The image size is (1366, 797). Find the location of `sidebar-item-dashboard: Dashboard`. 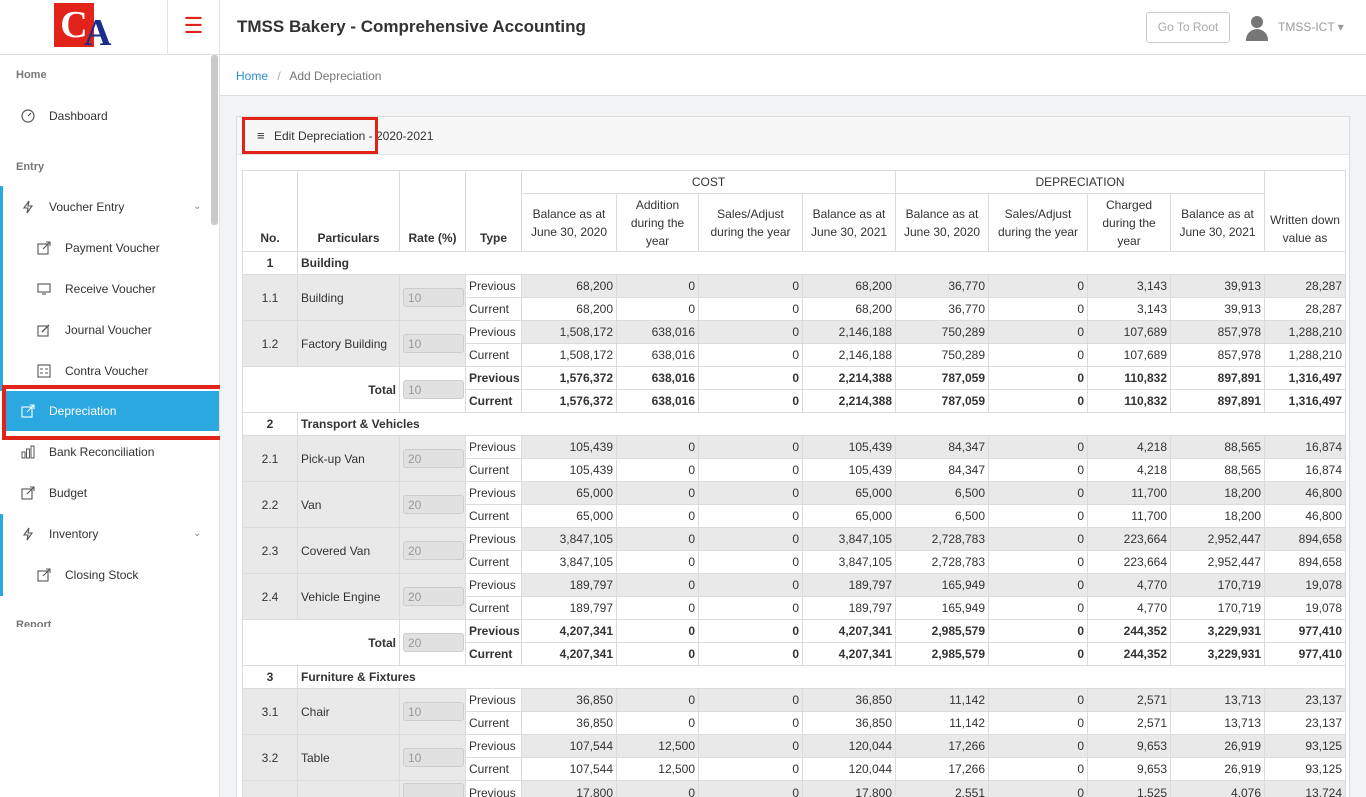

sidebar-item-dashboard: Dashboard is located at coordinates (109, 116).